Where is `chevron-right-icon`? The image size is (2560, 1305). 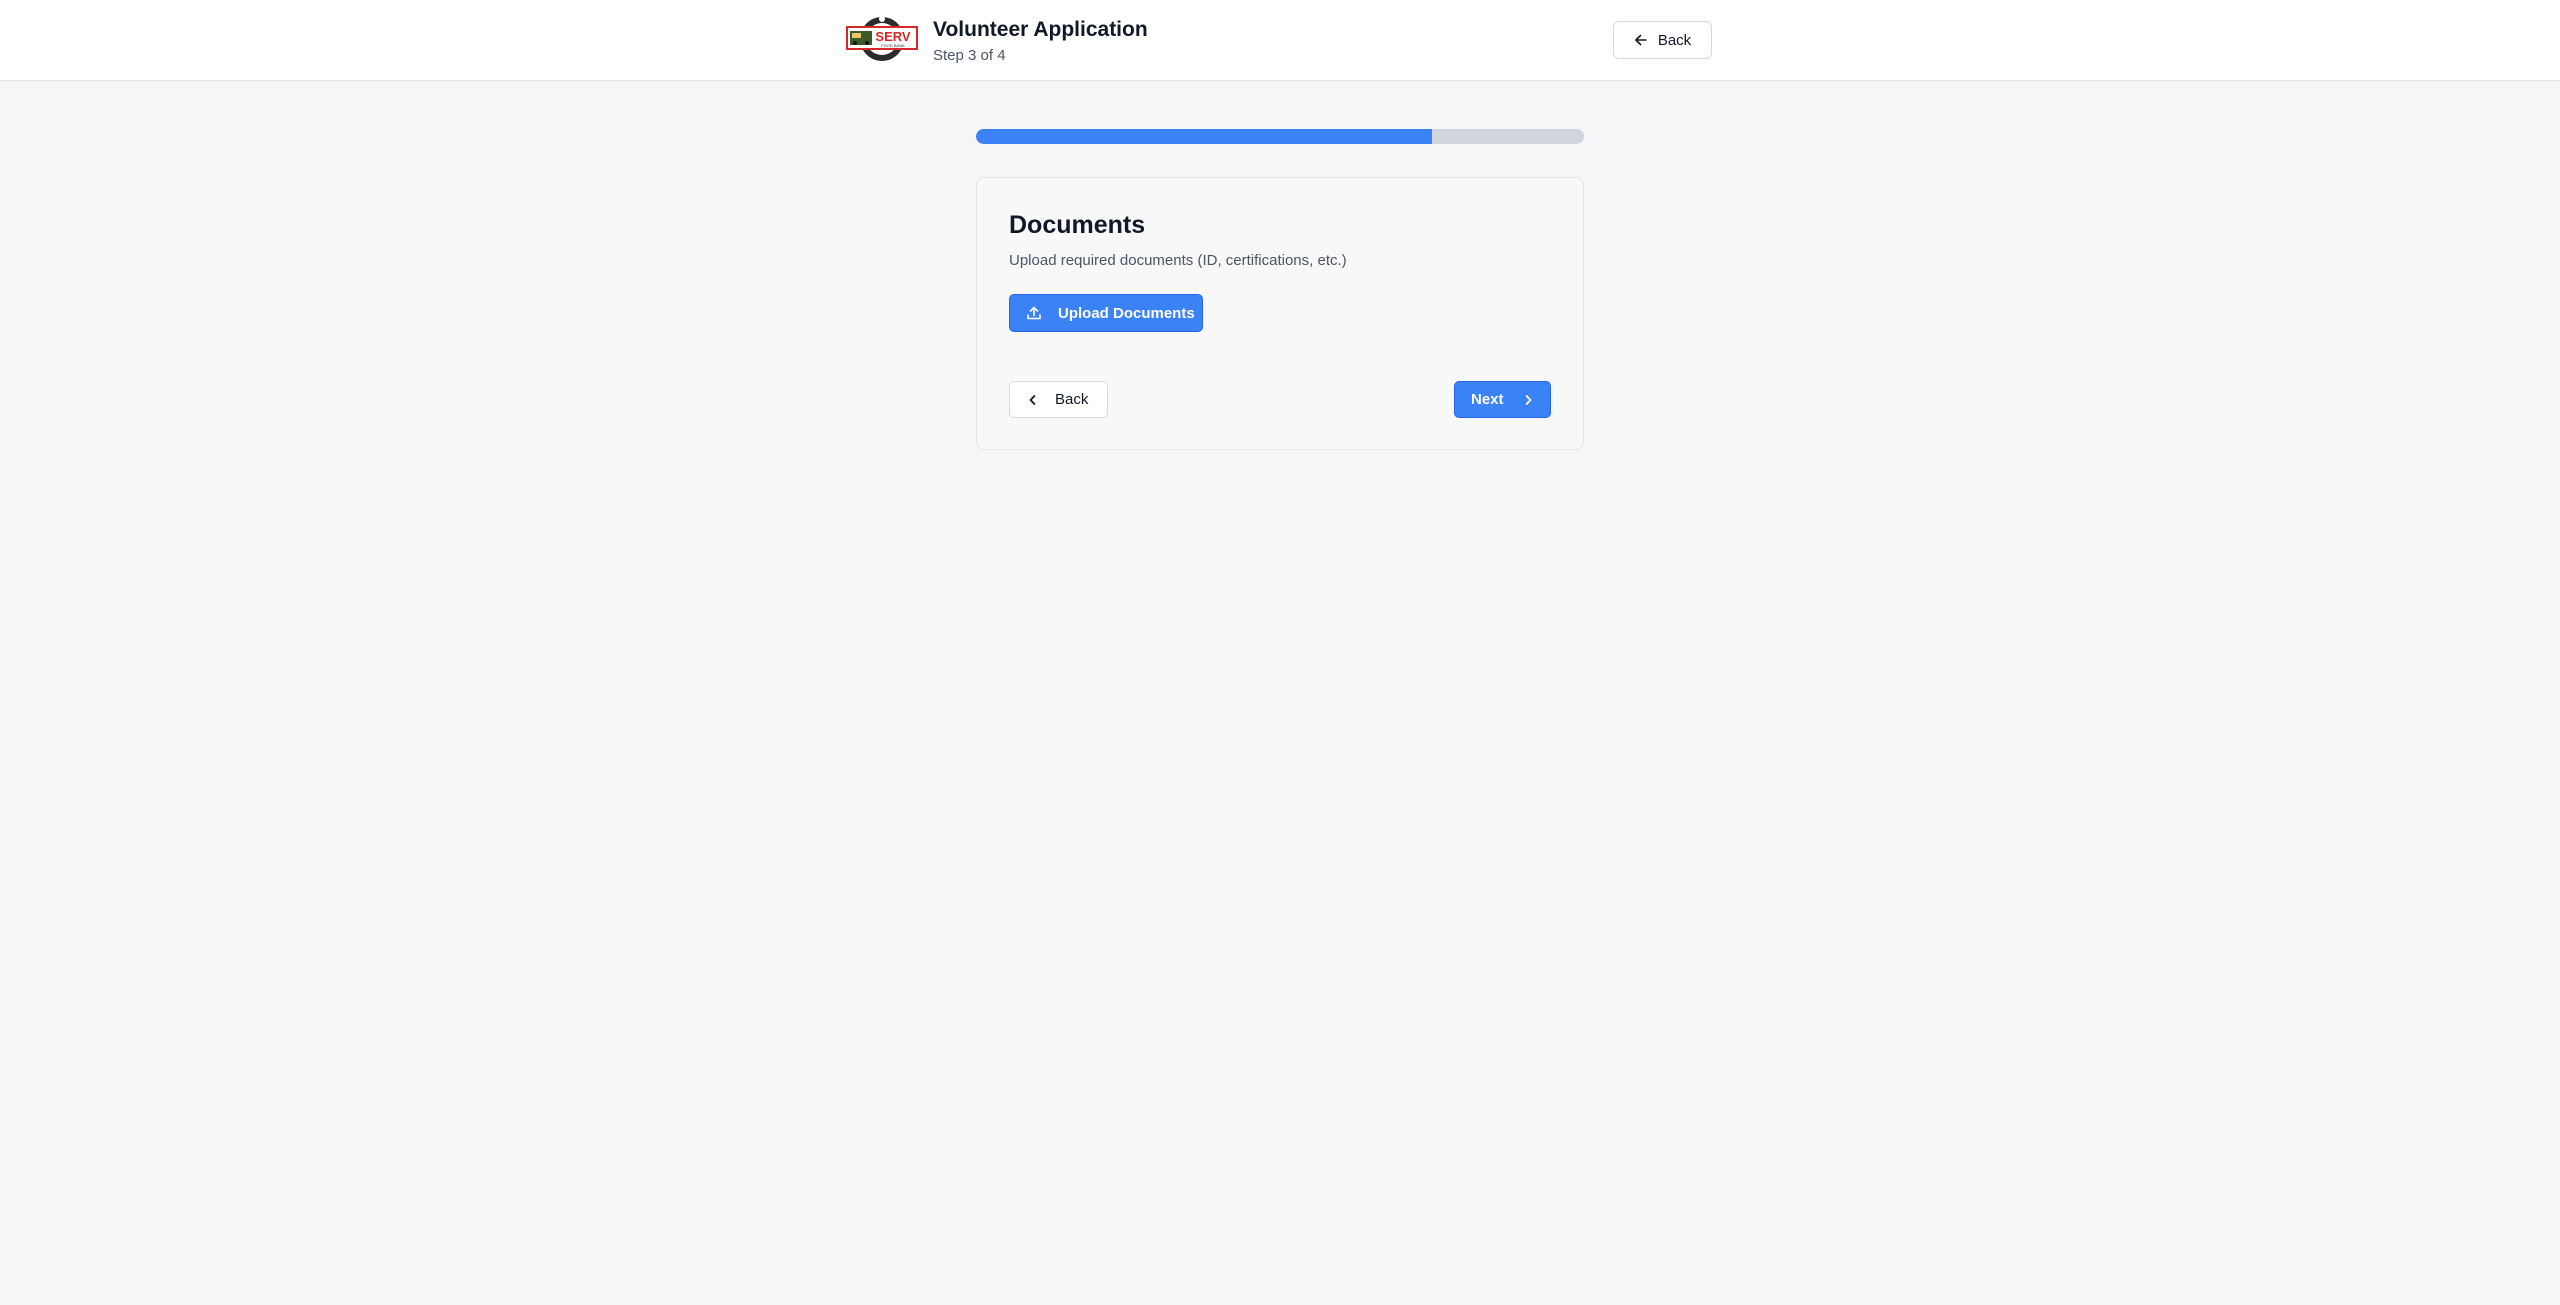
chevron-right-icon is located at coordinates (1528, 400).